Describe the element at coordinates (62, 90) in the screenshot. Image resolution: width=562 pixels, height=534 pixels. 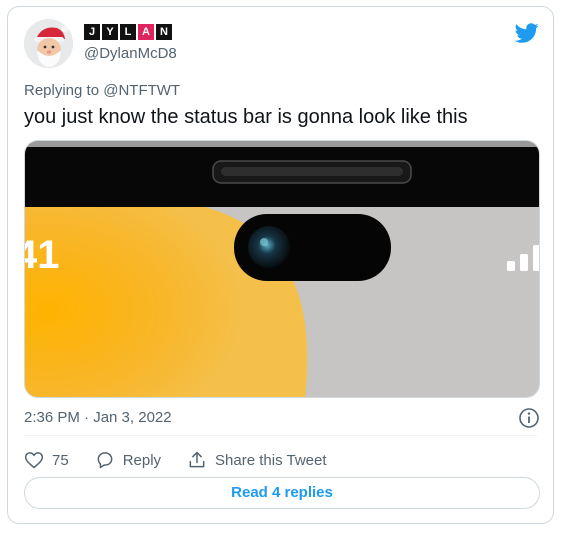
I see `replying-to-label: Replying to` at that location.